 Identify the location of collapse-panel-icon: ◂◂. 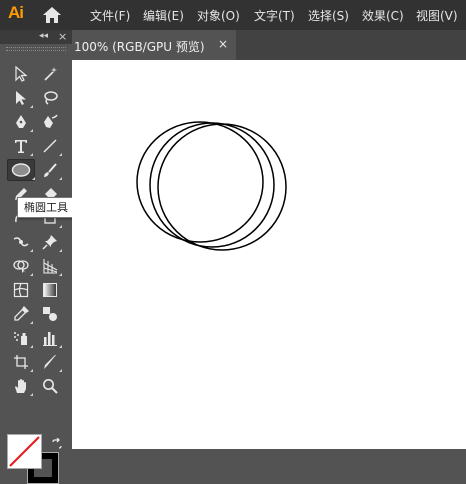
(43, 36).